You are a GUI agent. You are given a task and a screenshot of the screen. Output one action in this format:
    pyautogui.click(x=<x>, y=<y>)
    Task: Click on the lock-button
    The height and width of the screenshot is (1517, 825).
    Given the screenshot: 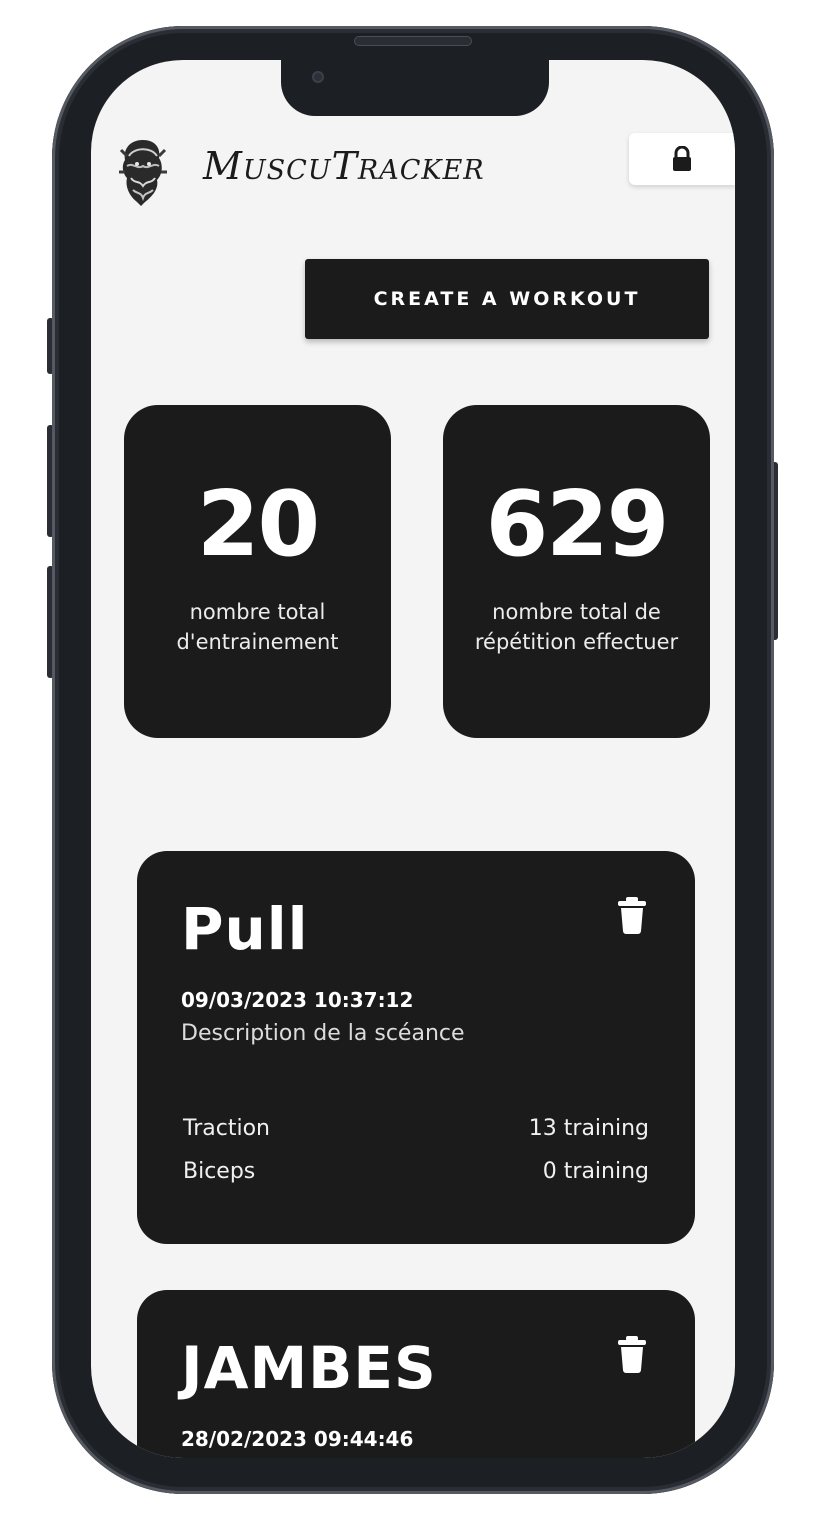 What is the action you would take?
    pyautogui.click(x=682, y=159)
    